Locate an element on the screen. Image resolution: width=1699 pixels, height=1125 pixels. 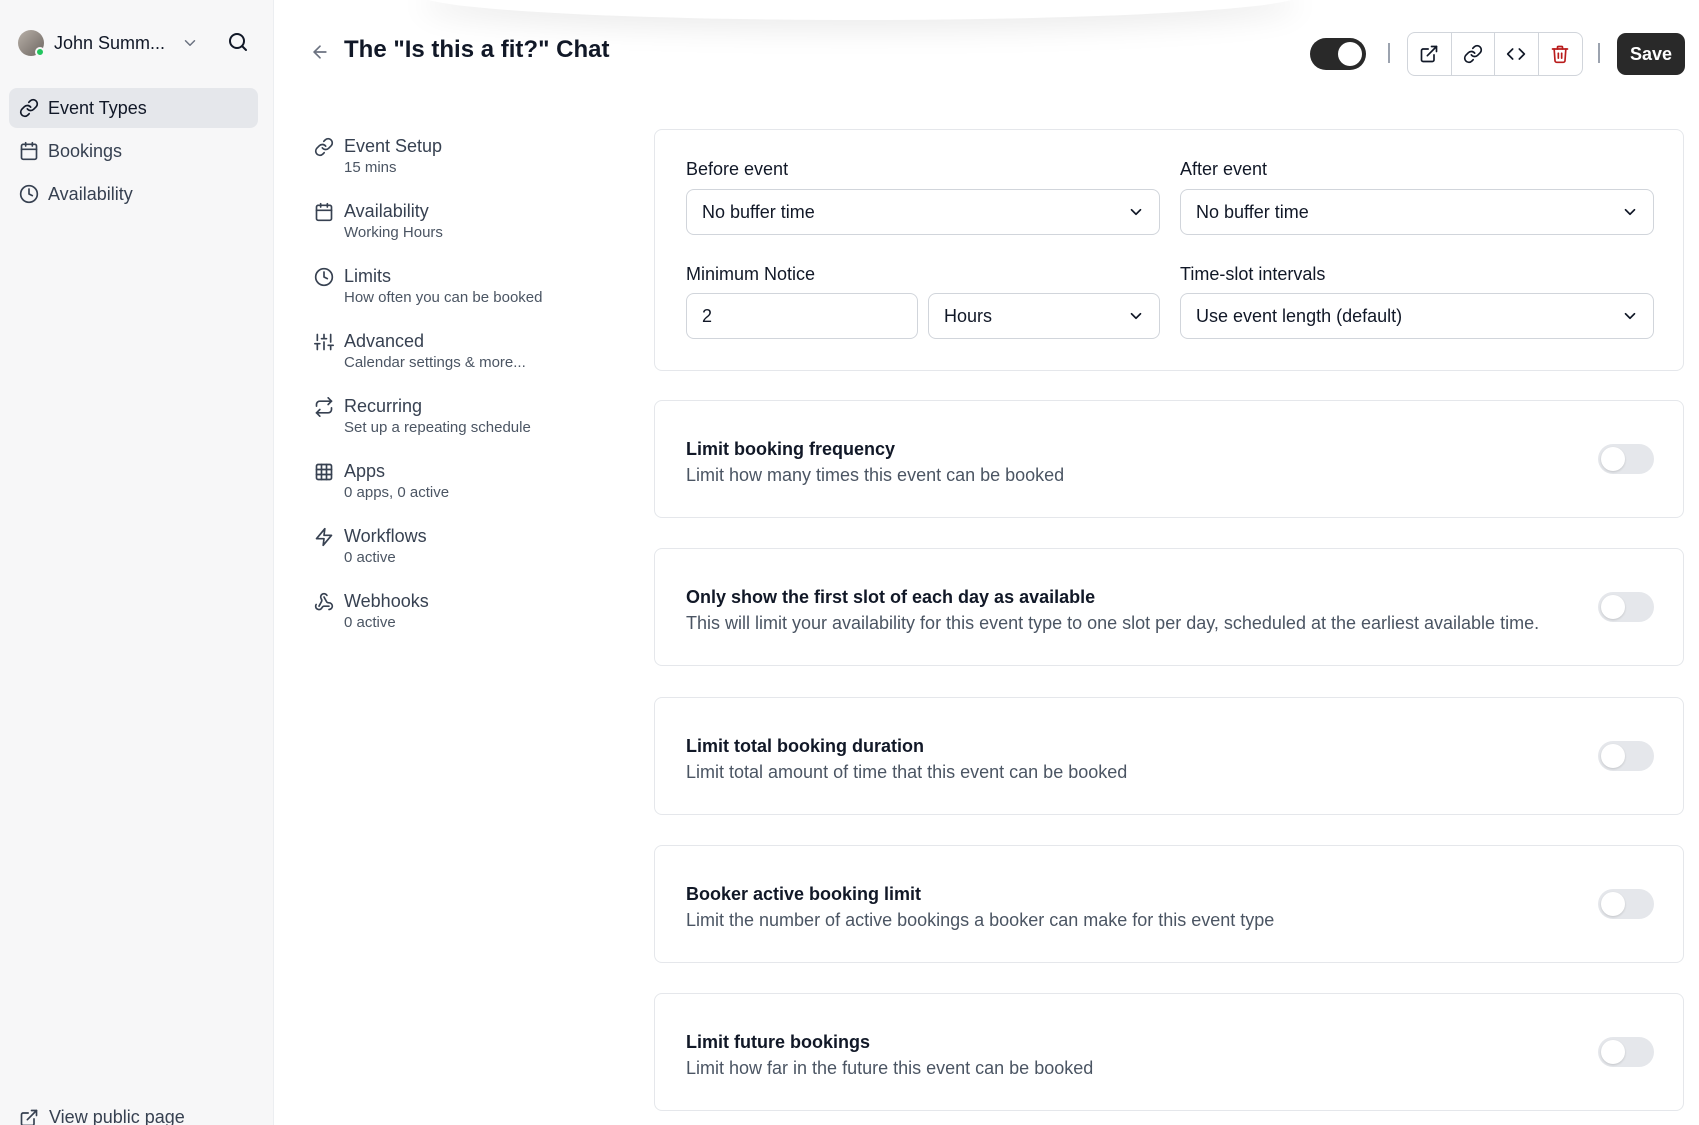
trash-icon is located at coordinates (1560, 54).